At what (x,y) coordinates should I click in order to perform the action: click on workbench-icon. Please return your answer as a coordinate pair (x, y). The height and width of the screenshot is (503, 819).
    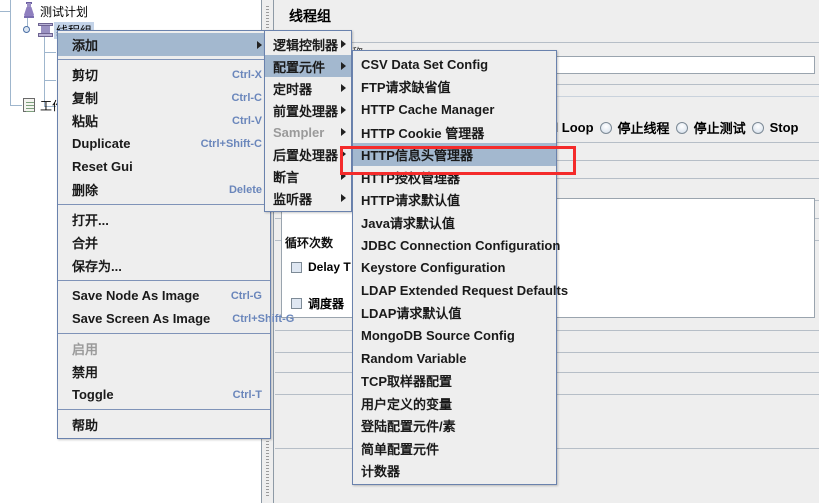
    Looking at the image, I should click on (29, 105).